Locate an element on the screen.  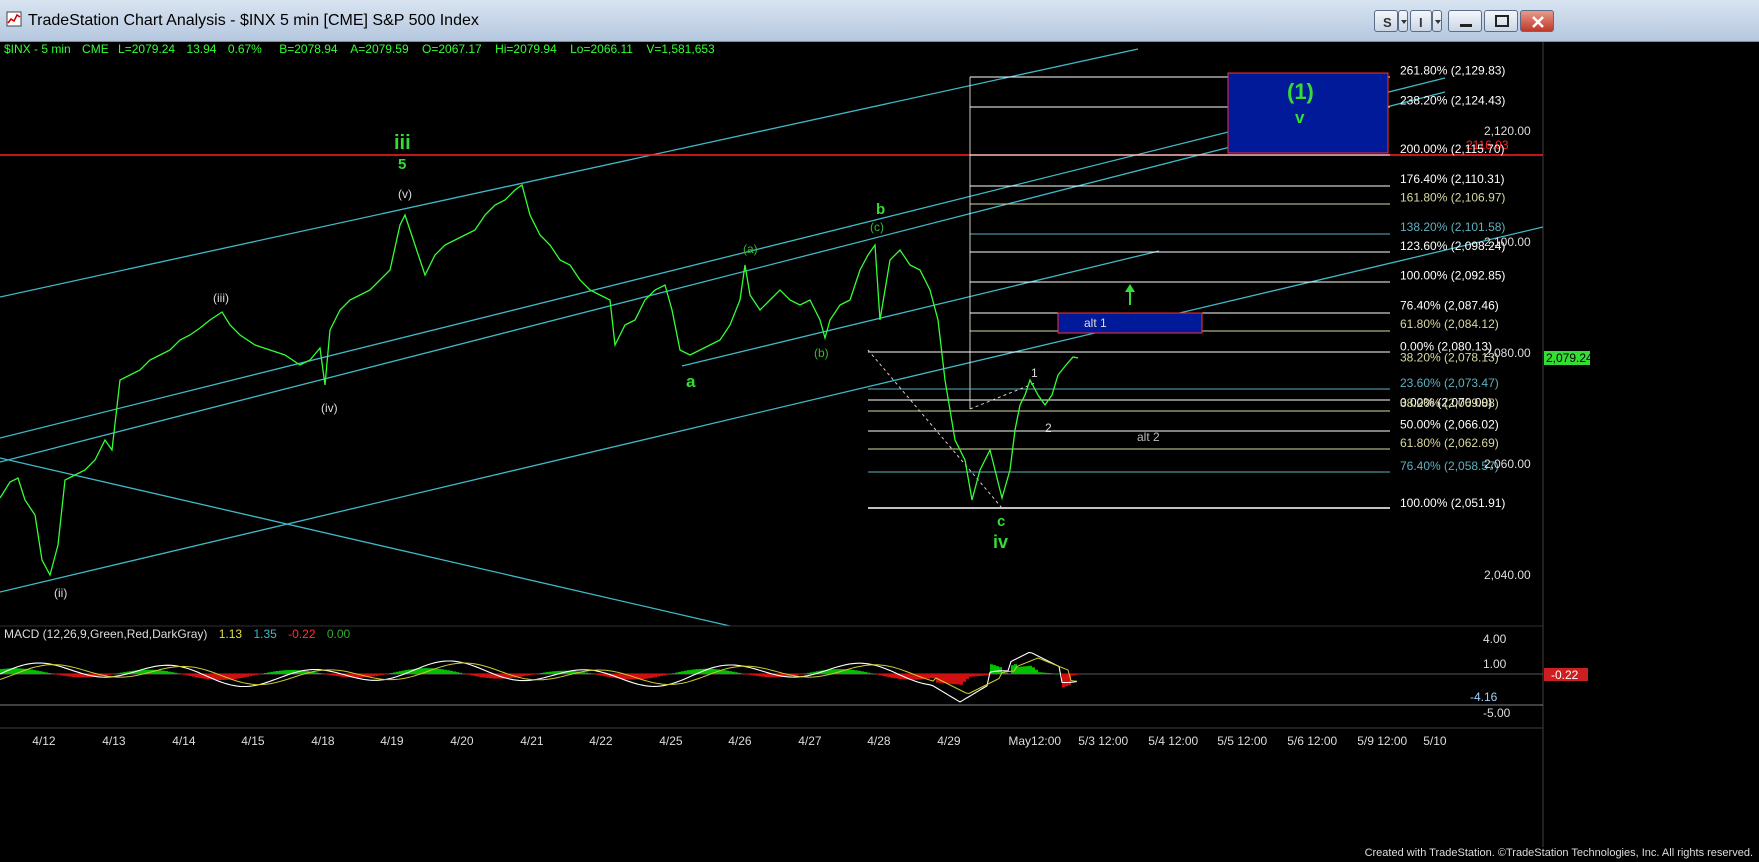
time-axis-label: 4/19 is located at coordinates (392, 741).